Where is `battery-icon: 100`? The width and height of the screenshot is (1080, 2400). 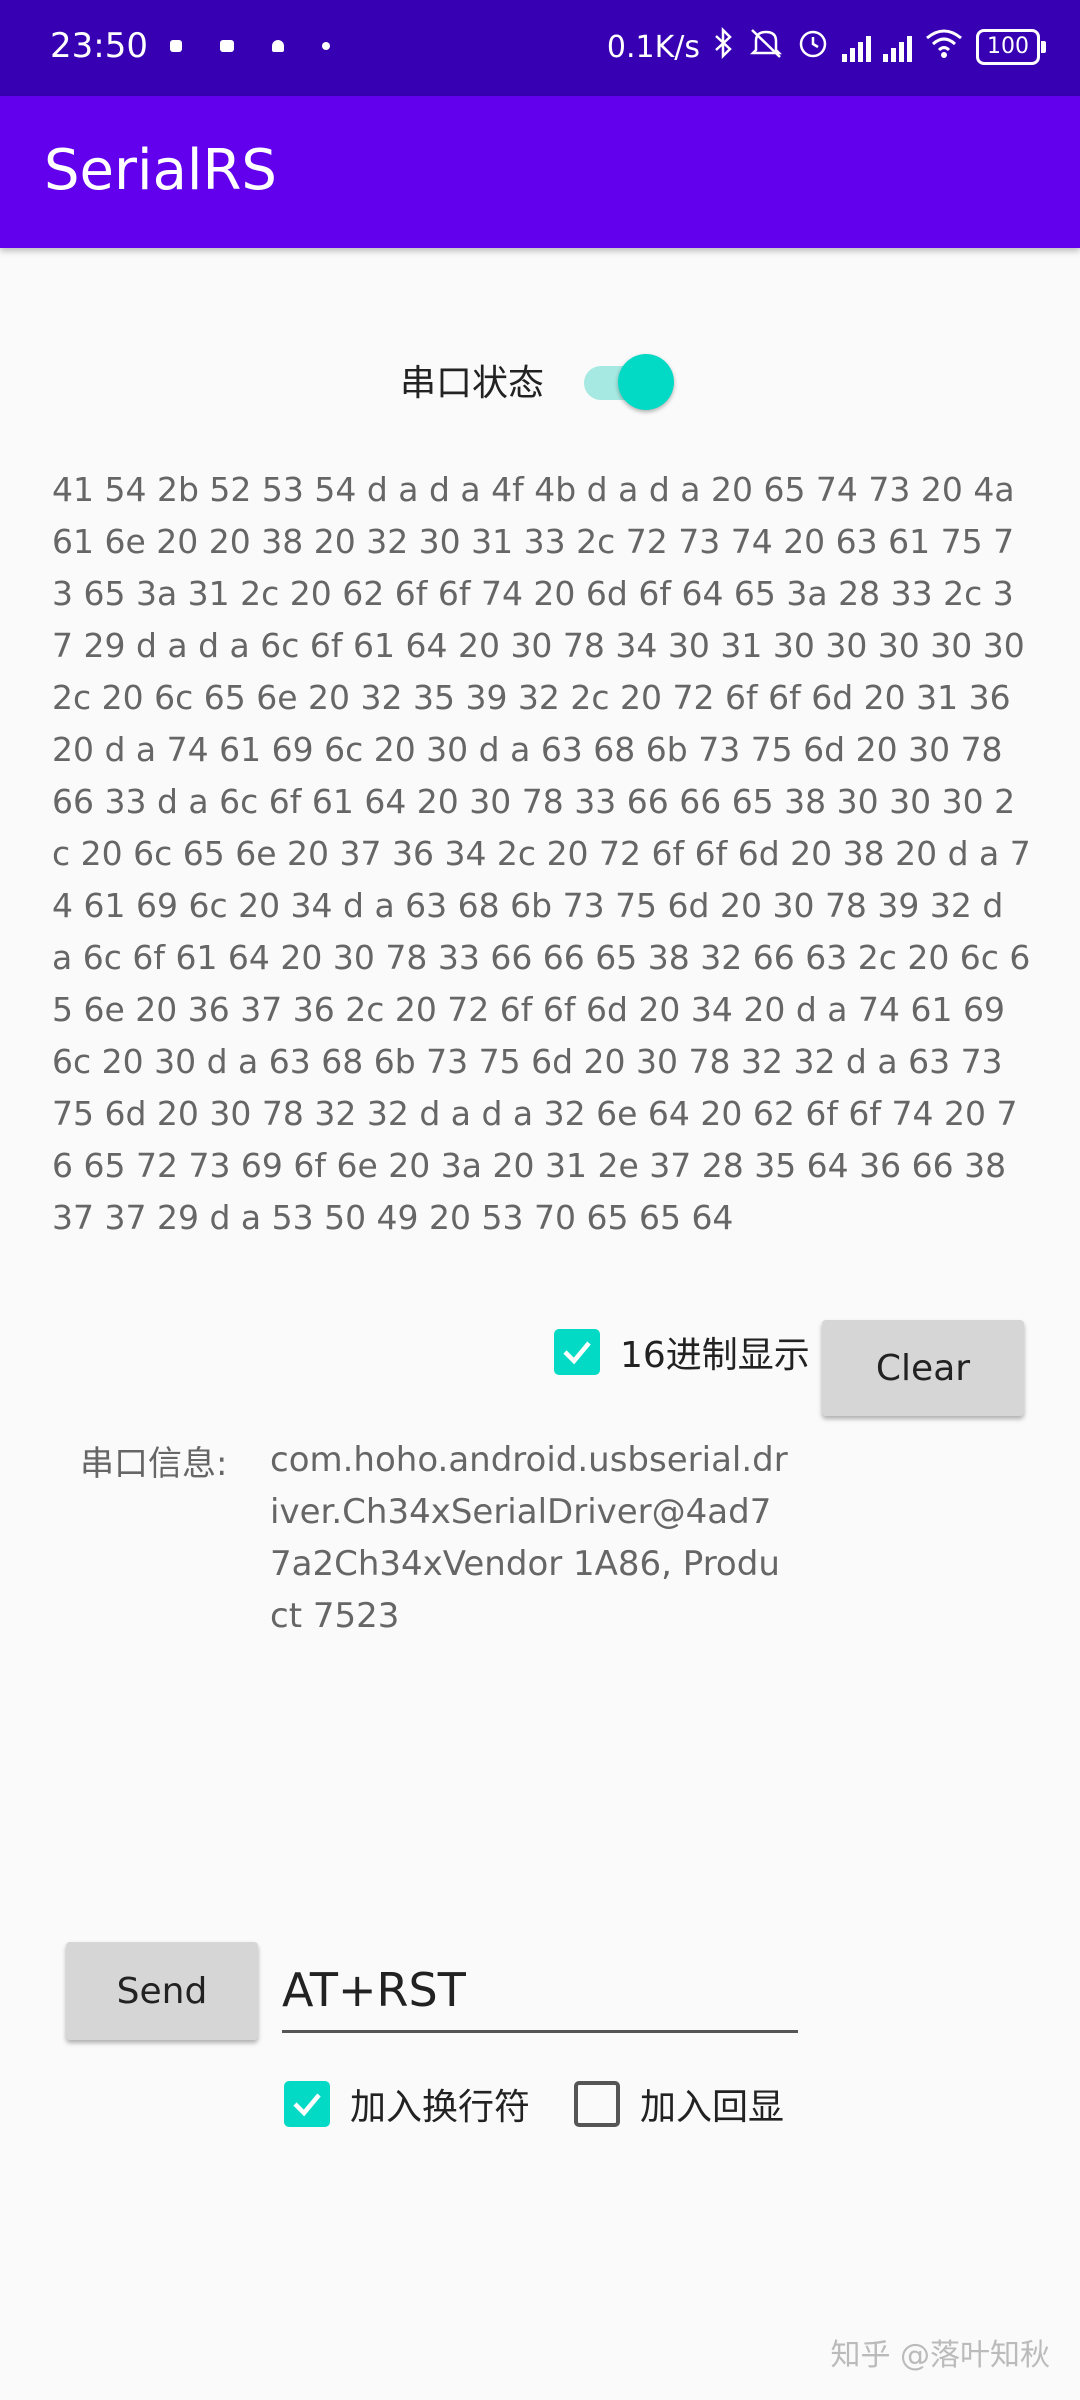
battery-icon: 100 is located at coordinates (1011, 47).